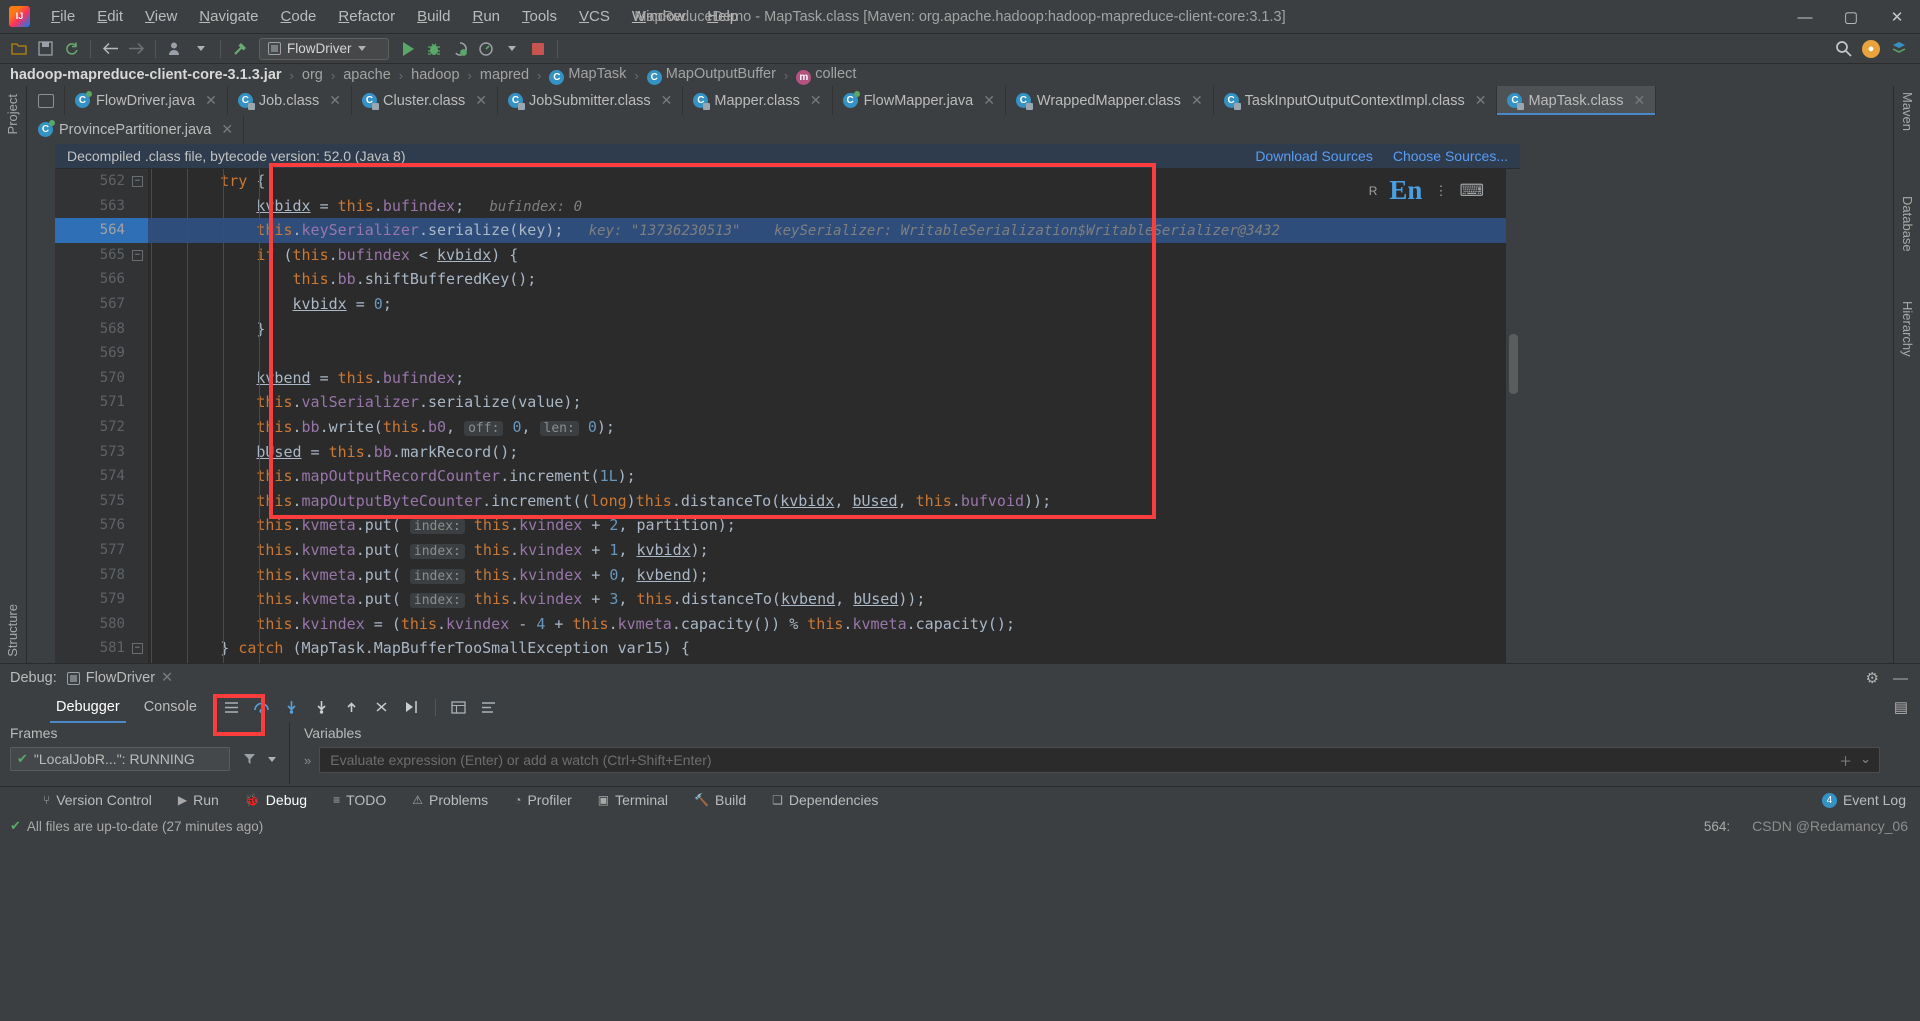  I want to click on layout-icon: ▤, so click(1901, 707).